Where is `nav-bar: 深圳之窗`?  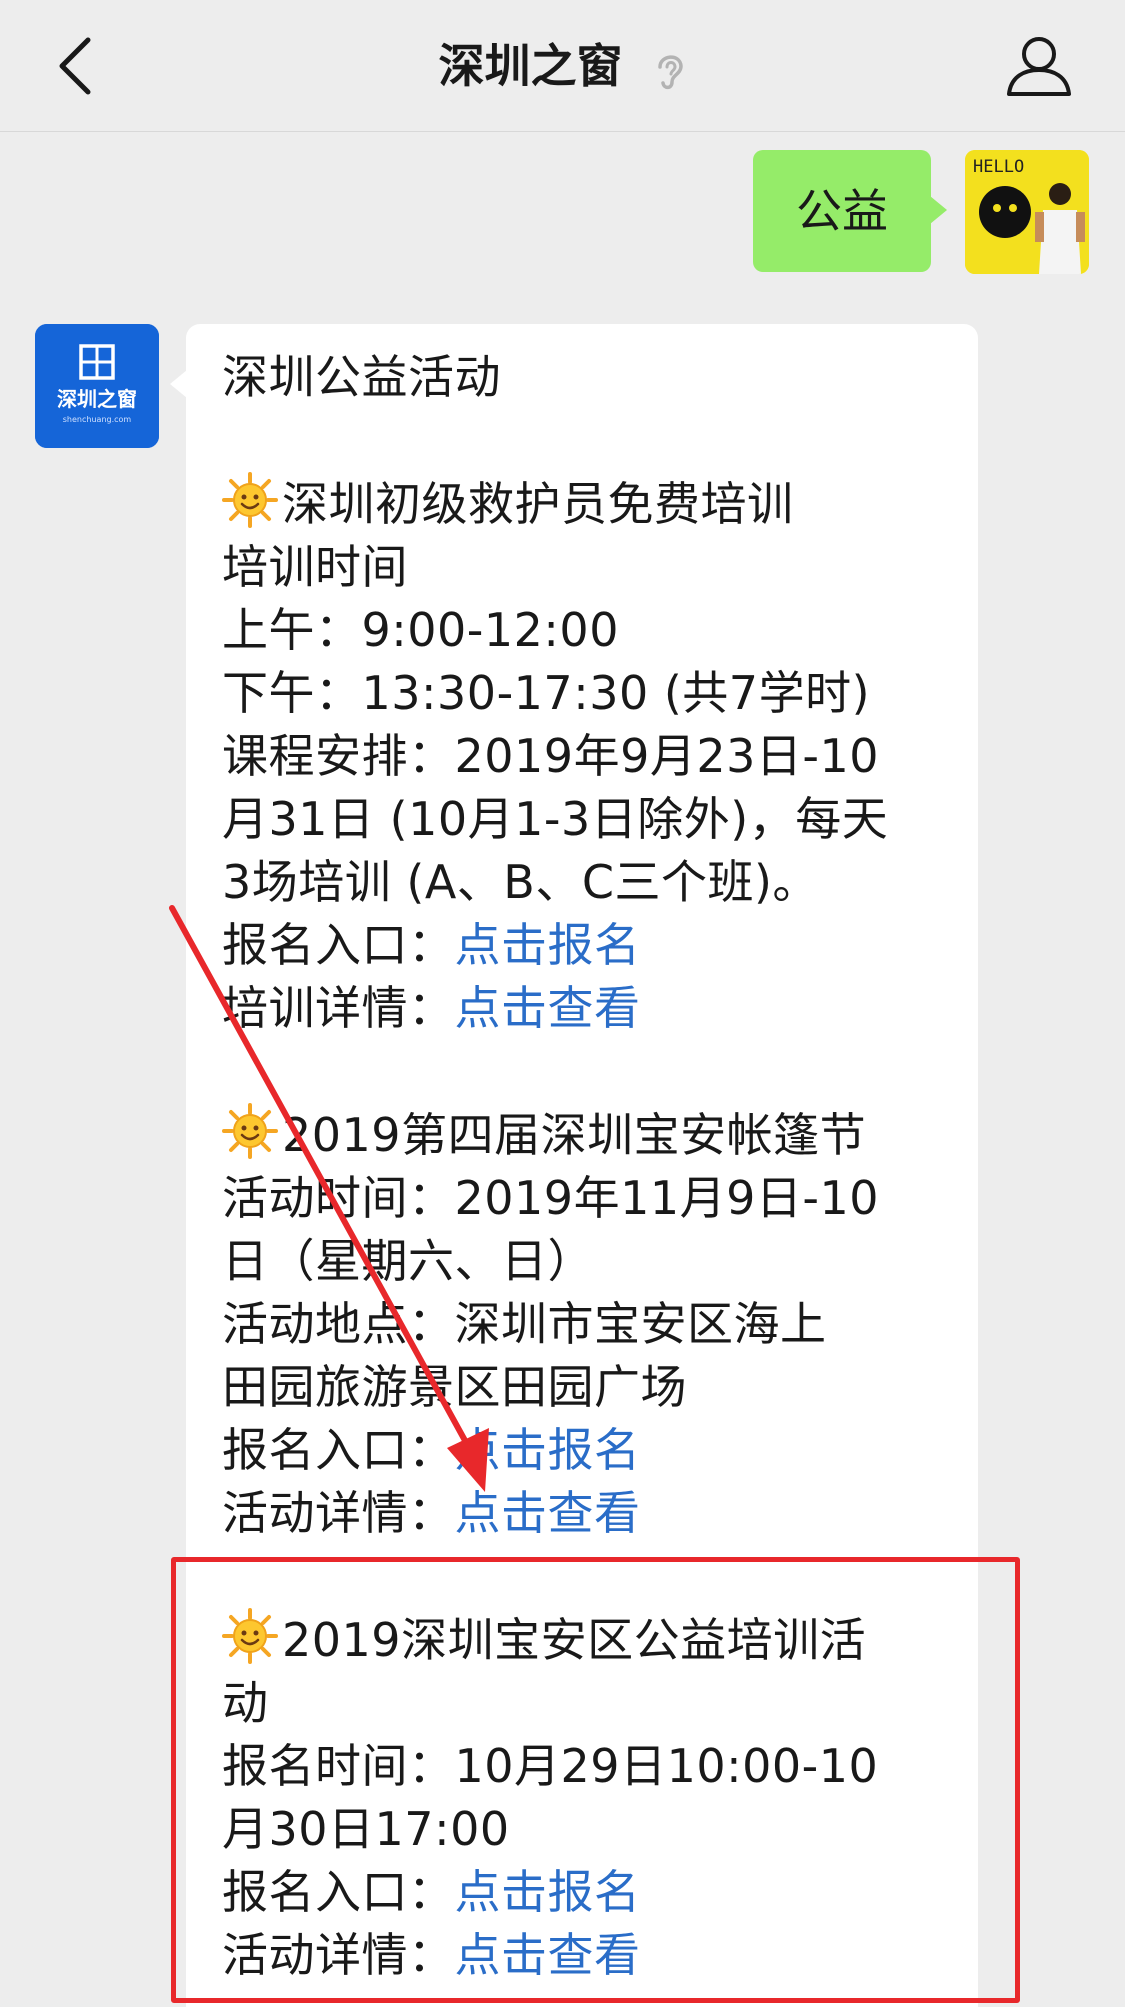
nav-bar: 深圳之窗 is located at coordinates (562, 66).